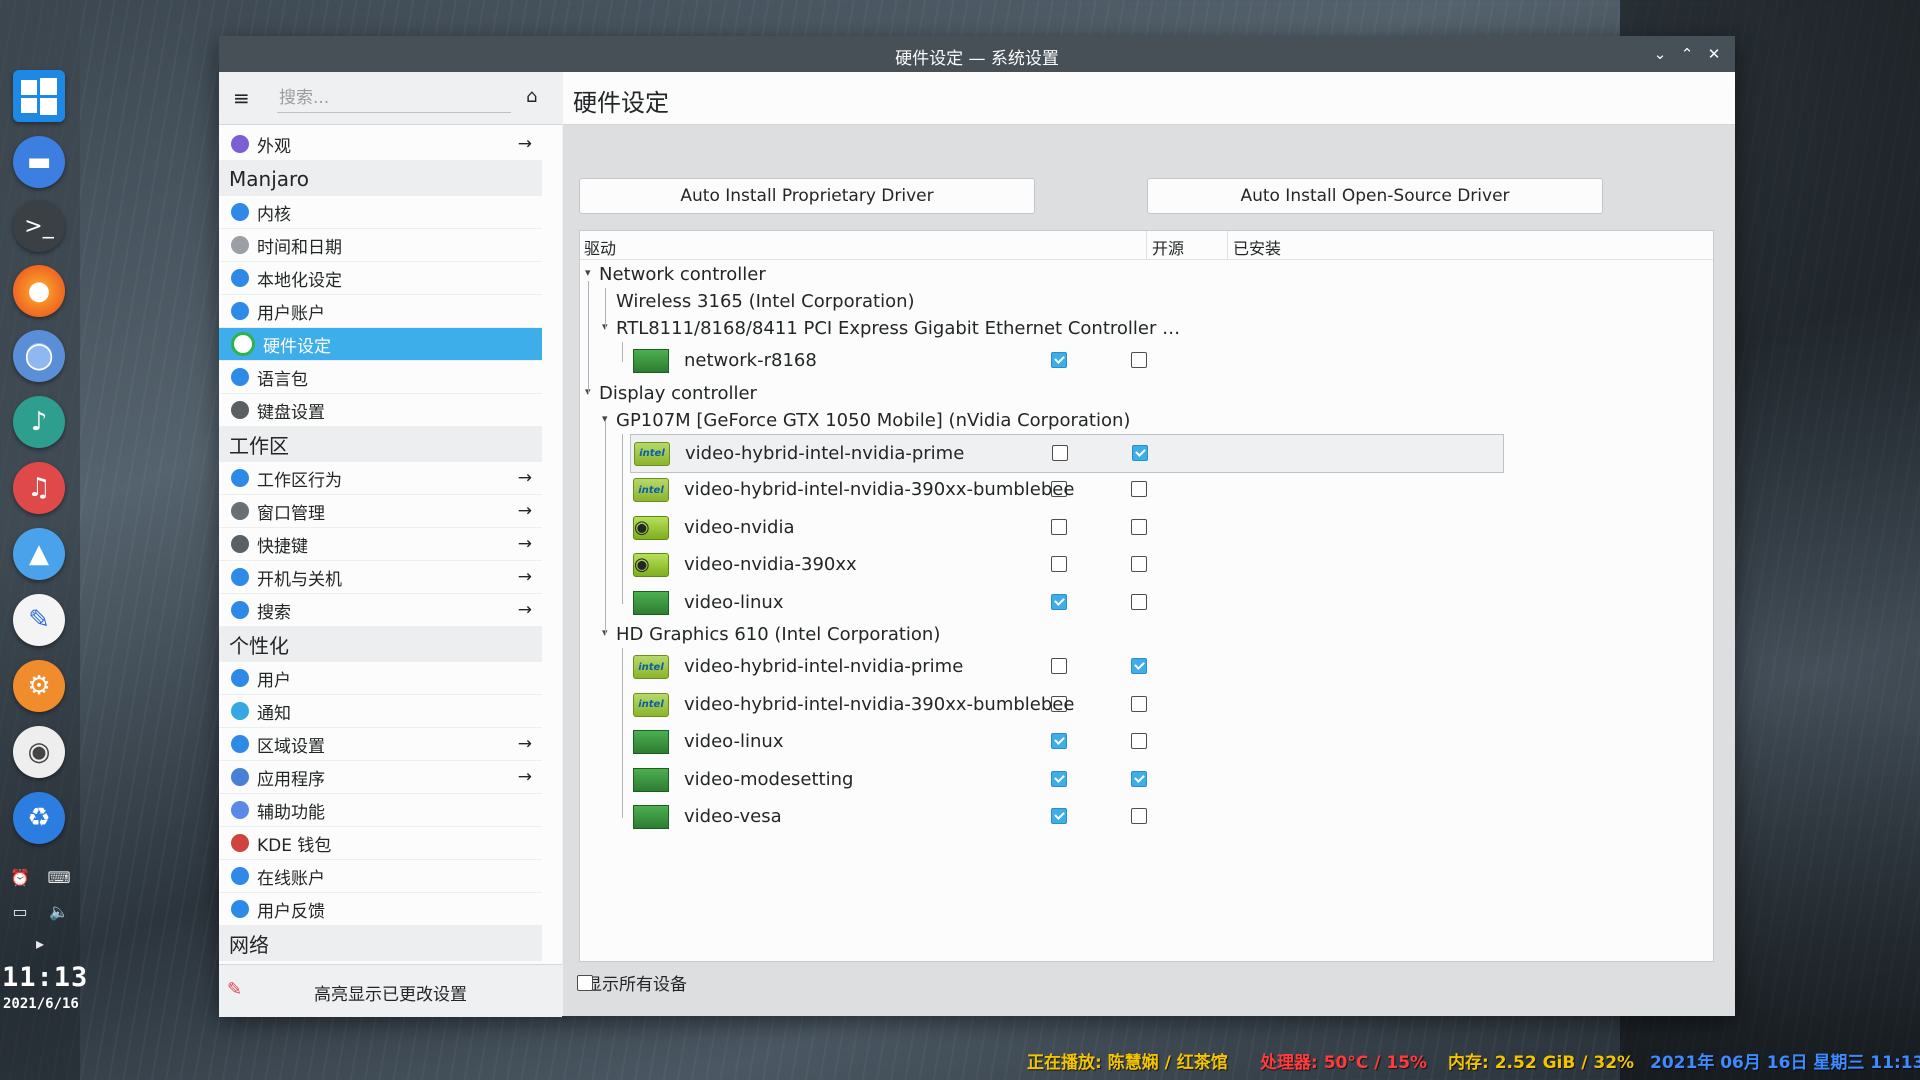 The width and height of the screenshot is (1920, 1080). I want to click on keyboard-layout-icon: ⌨, so click(58, 877).